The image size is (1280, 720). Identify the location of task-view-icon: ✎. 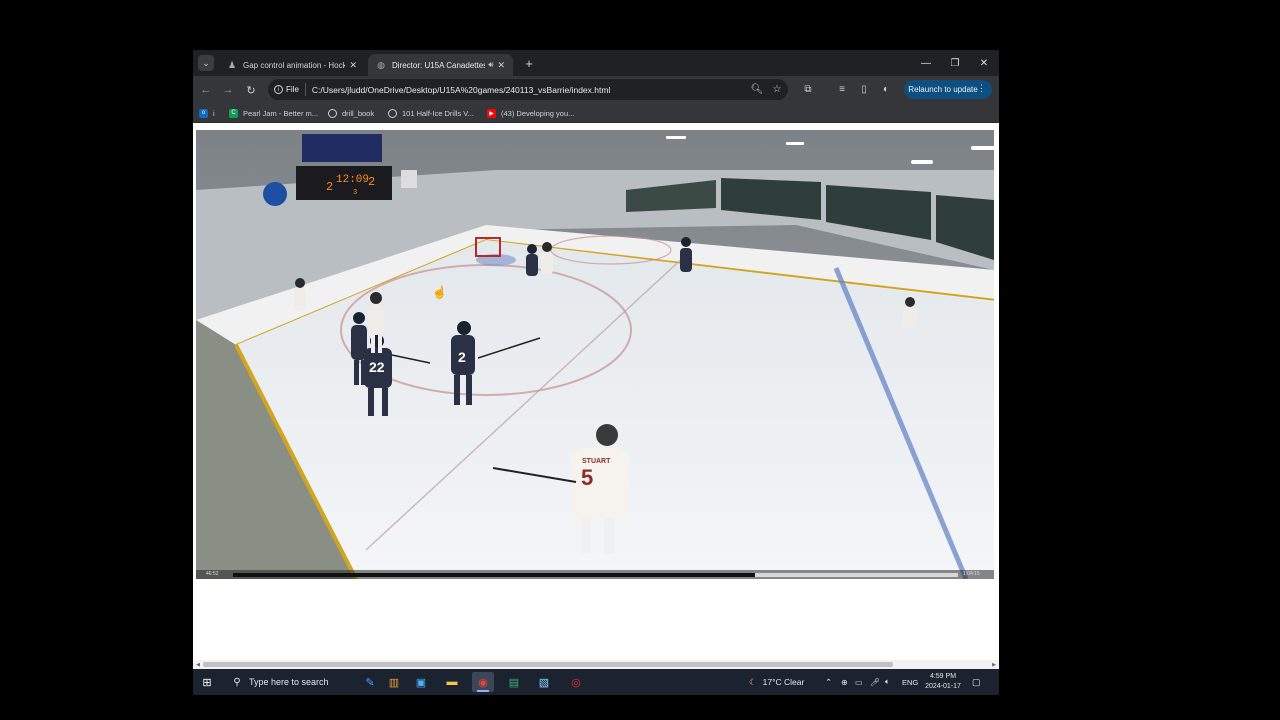
(370, 682).